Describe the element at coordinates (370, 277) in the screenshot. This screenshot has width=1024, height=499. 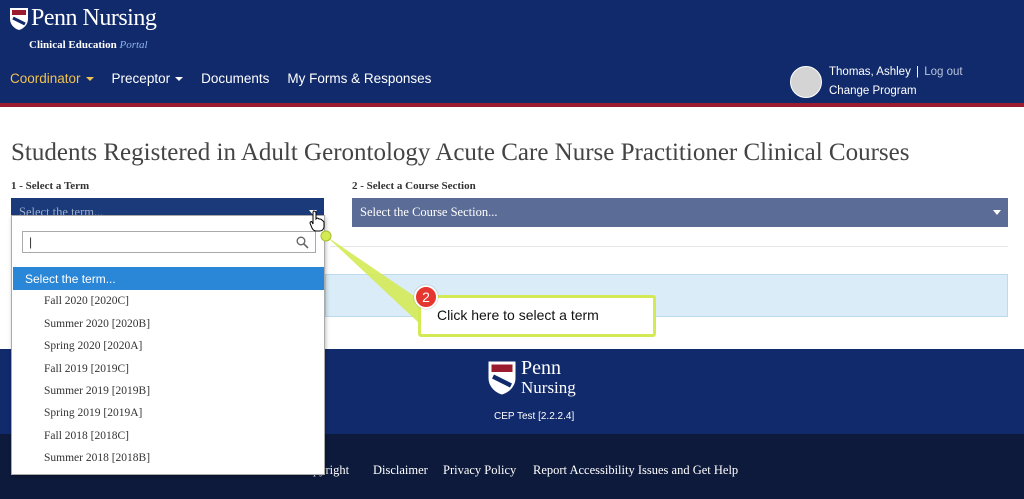
I see `callout-connector` at that location.